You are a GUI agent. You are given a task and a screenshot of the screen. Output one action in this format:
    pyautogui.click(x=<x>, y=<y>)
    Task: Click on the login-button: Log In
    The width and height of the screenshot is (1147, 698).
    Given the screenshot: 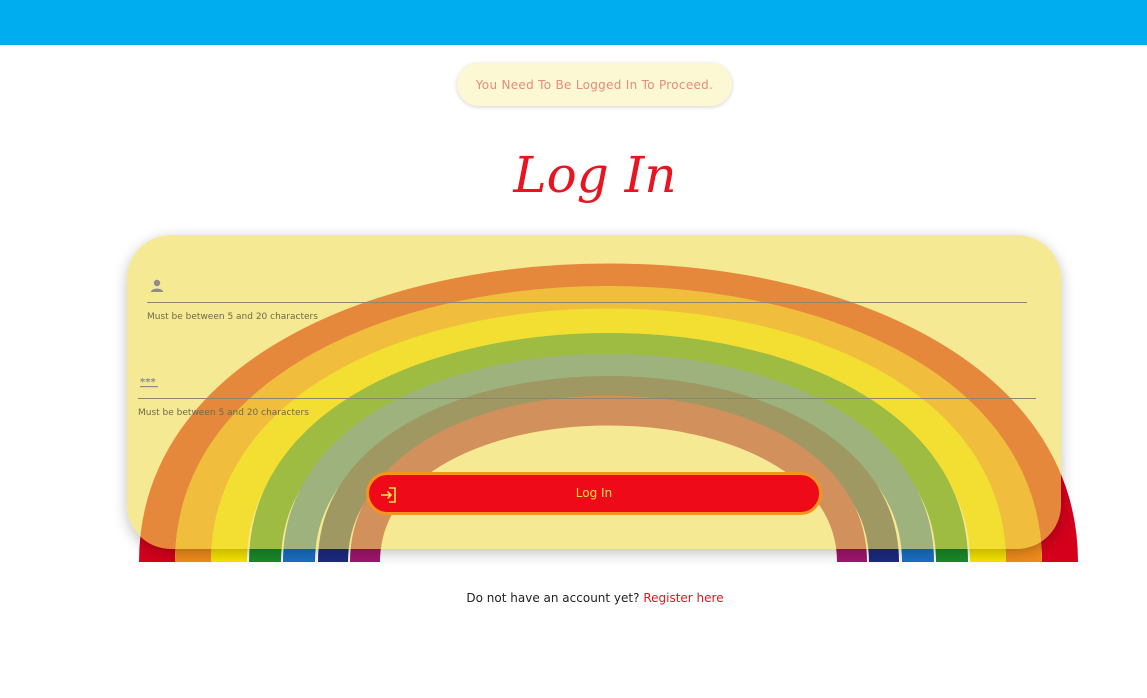 What is the action you would take?
    pyautogui.click(x=594, y=493)
    